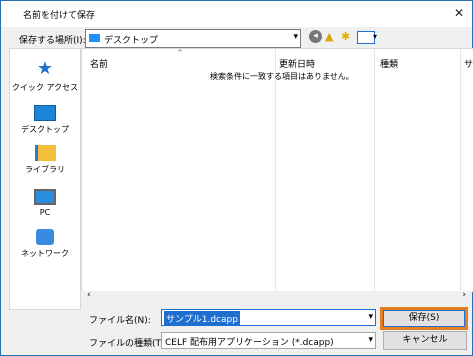 This screenshot has height=356, width=473. I want to click on column-header-modified: 更新日時, so click(297, 63).